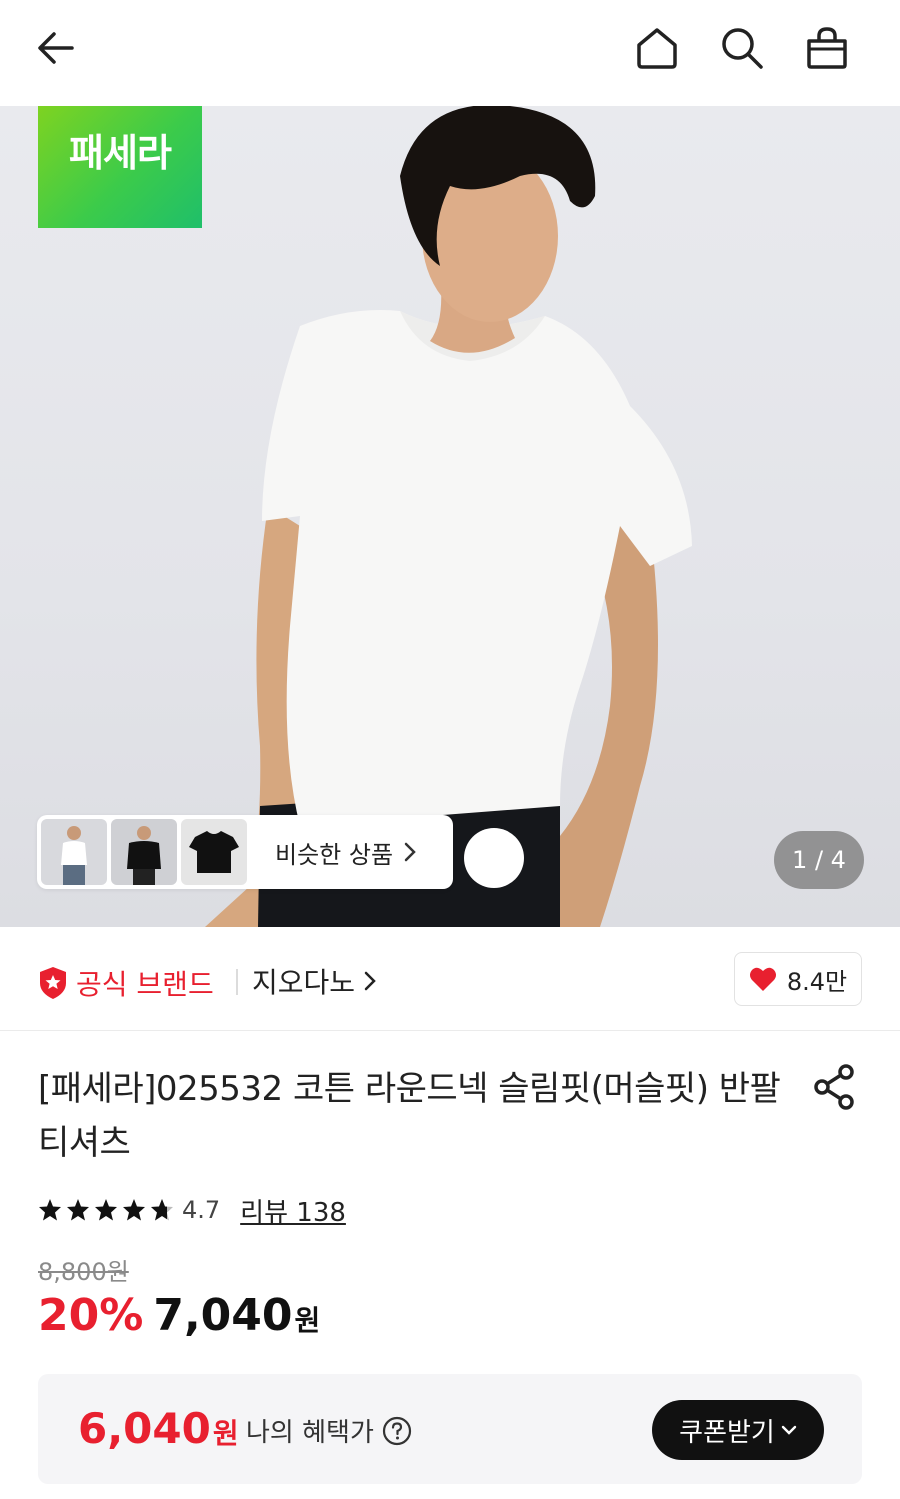  I want to click on shopping-bag-icon, so click(827, 48).